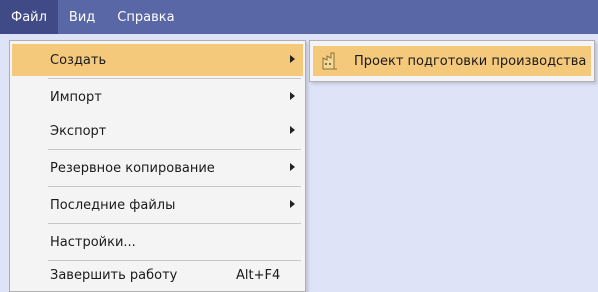 The image size is (598, 292). What do you see at coordinates (82, 17) in the screenshot?
I see `menu-view: Вид` at bounding box center [82, 17].